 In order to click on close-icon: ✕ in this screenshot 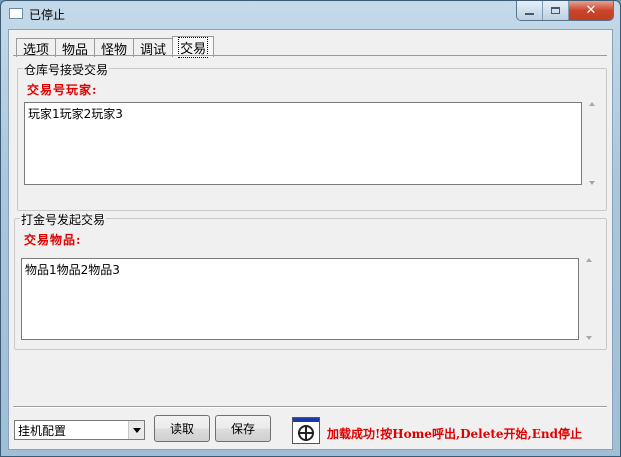, I will do `click(591, 10)`.